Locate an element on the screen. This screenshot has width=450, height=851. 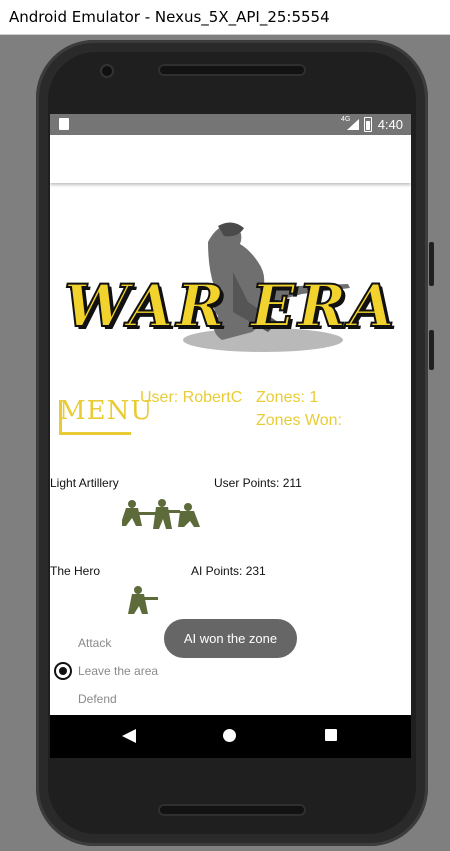
user-label: User: RobertC is located at coordinates (191, 397).